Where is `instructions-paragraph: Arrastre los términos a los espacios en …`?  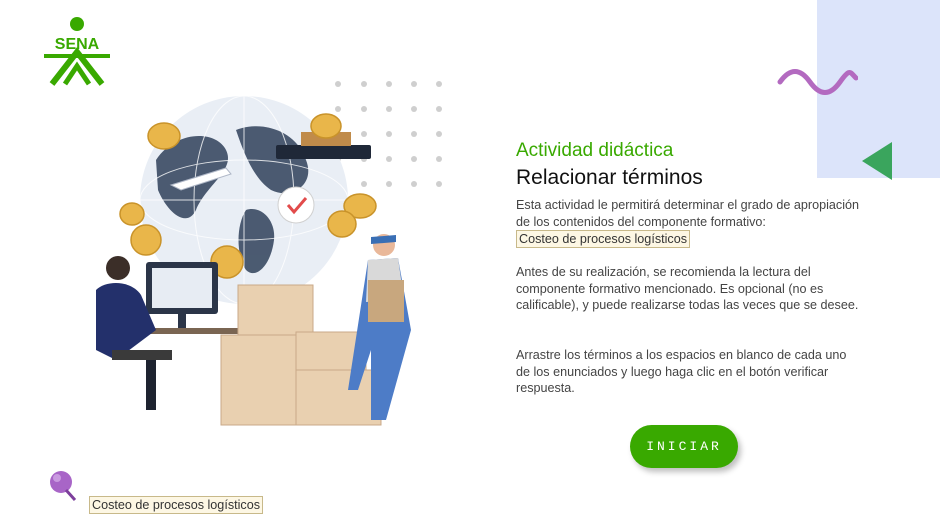
instructions-paragraph: Arrastre los términos a los espacios en … is located at coordinates (681, 371).